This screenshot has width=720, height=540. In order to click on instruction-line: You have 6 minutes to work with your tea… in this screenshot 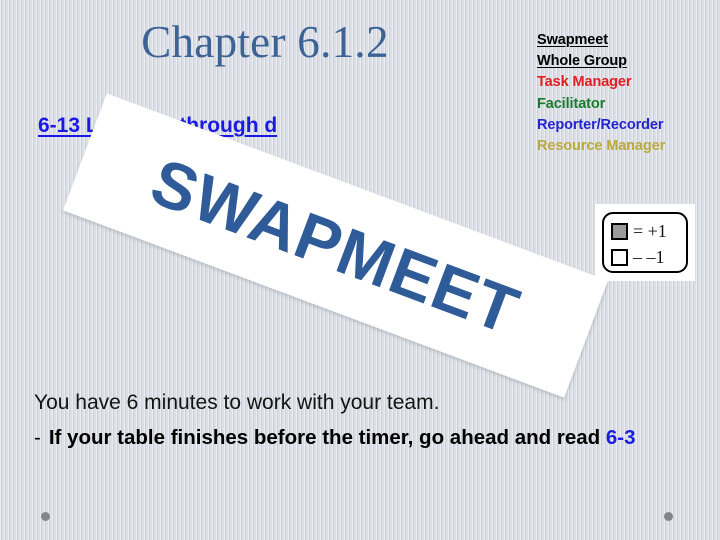, I will do `click(237, 402)`.